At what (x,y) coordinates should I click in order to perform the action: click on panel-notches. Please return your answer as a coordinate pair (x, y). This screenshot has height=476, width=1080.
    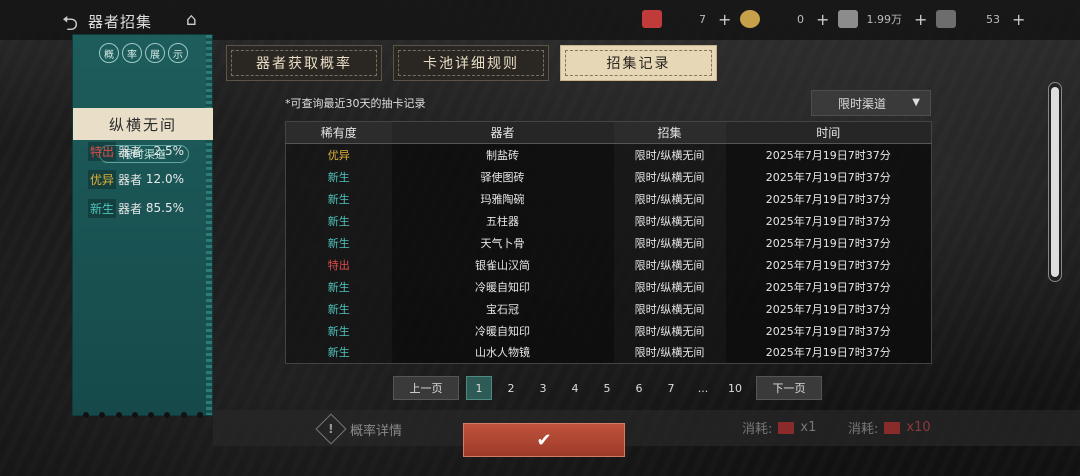
    Looking at the image, I should click on (143, 415).